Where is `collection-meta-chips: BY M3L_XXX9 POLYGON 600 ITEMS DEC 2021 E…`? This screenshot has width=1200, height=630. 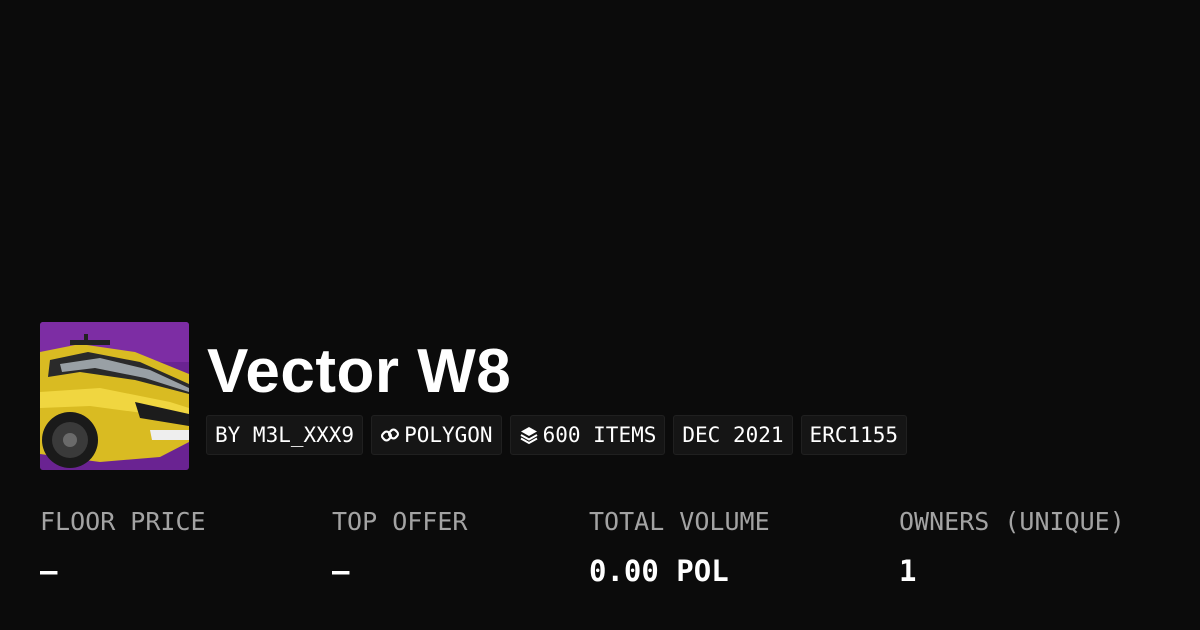 collection-meta-chips: BY M3L_XXX9 POLYGON 600 ITEMS DEC 2021 E… is located at coordinates (557, 435).